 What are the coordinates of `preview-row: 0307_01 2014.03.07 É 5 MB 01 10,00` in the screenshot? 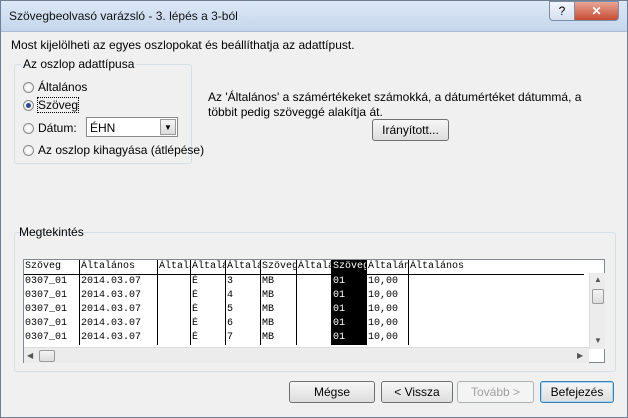 It's located at (304, 310).